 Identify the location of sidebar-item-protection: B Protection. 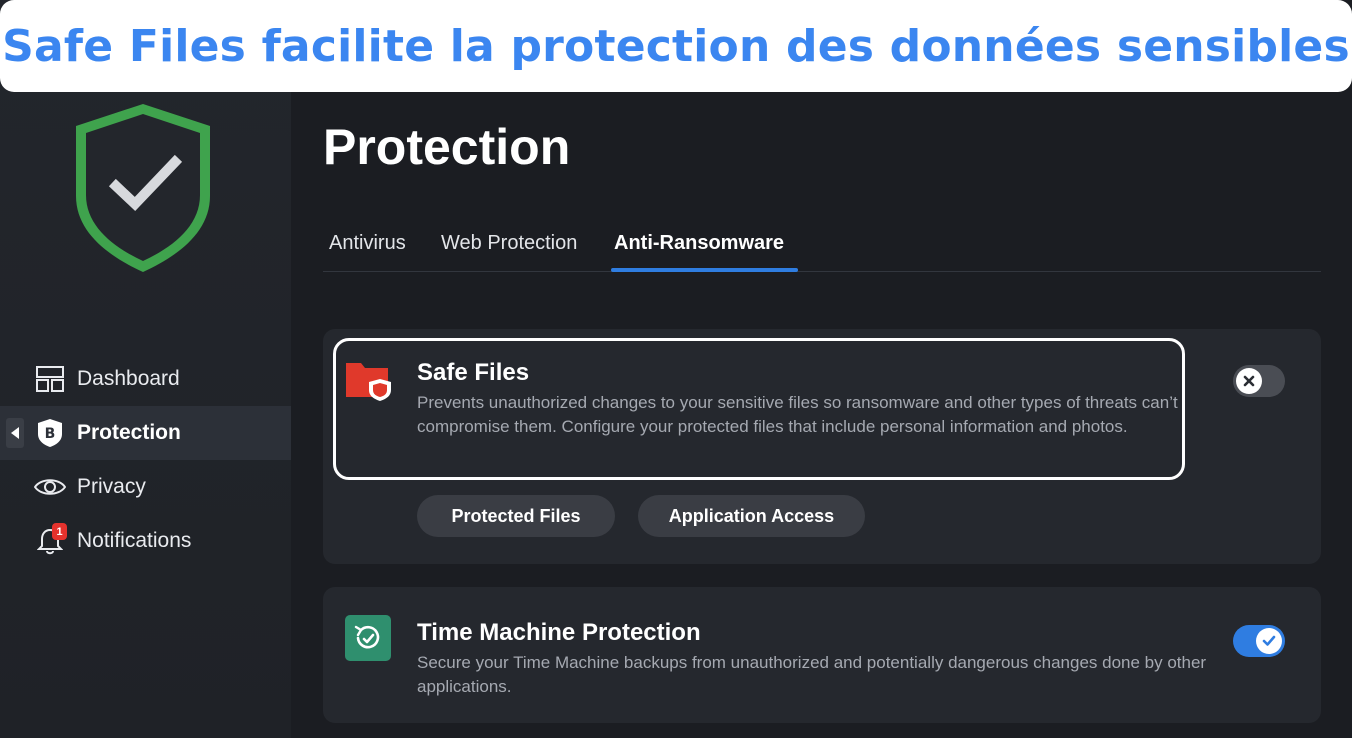
(145, 433).